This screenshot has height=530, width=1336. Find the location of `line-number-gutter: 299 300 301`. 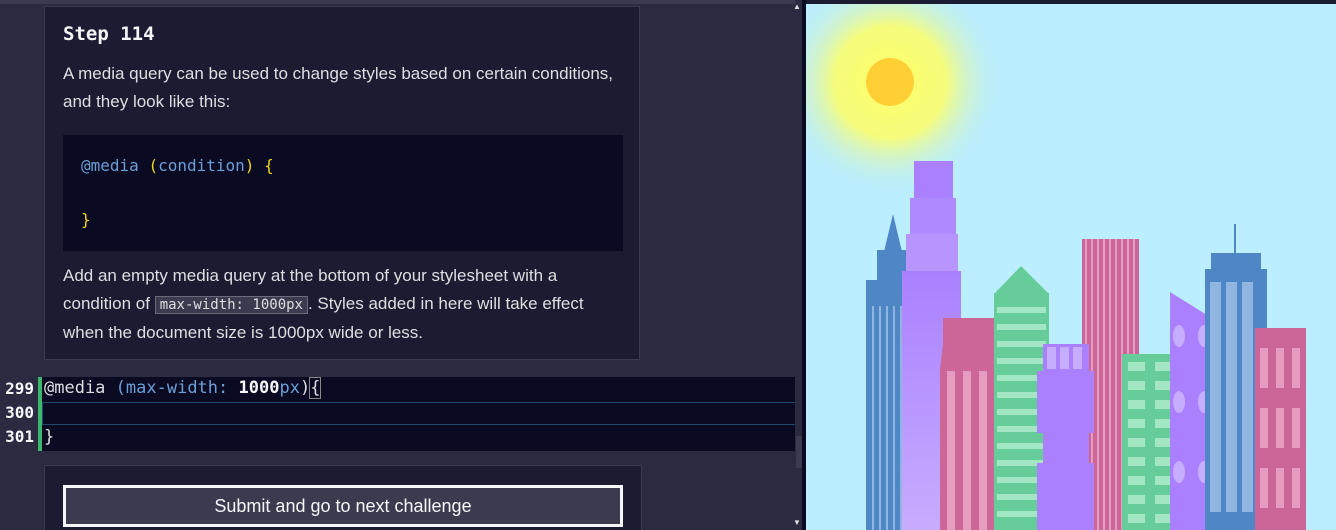

line-number-gutter: 299 300 301 is located at coordinates (19, 414).